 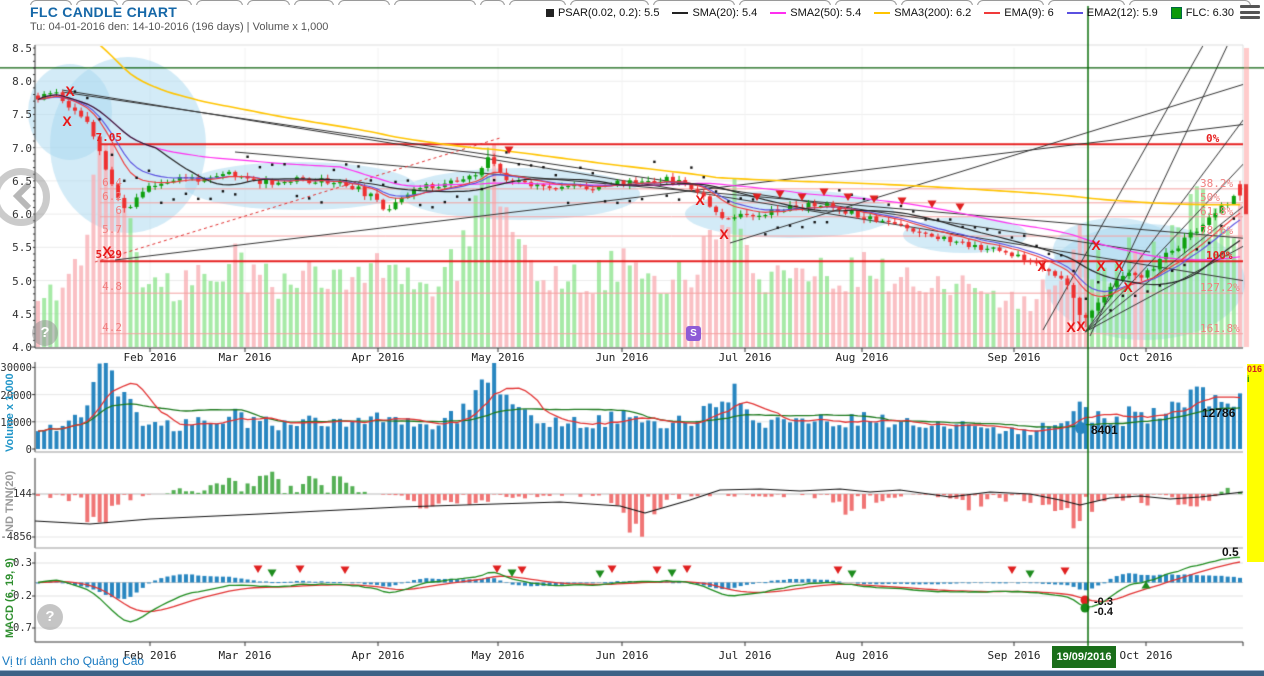 I want to click on main-ytick: 4.5, so click(x=22, y=314).